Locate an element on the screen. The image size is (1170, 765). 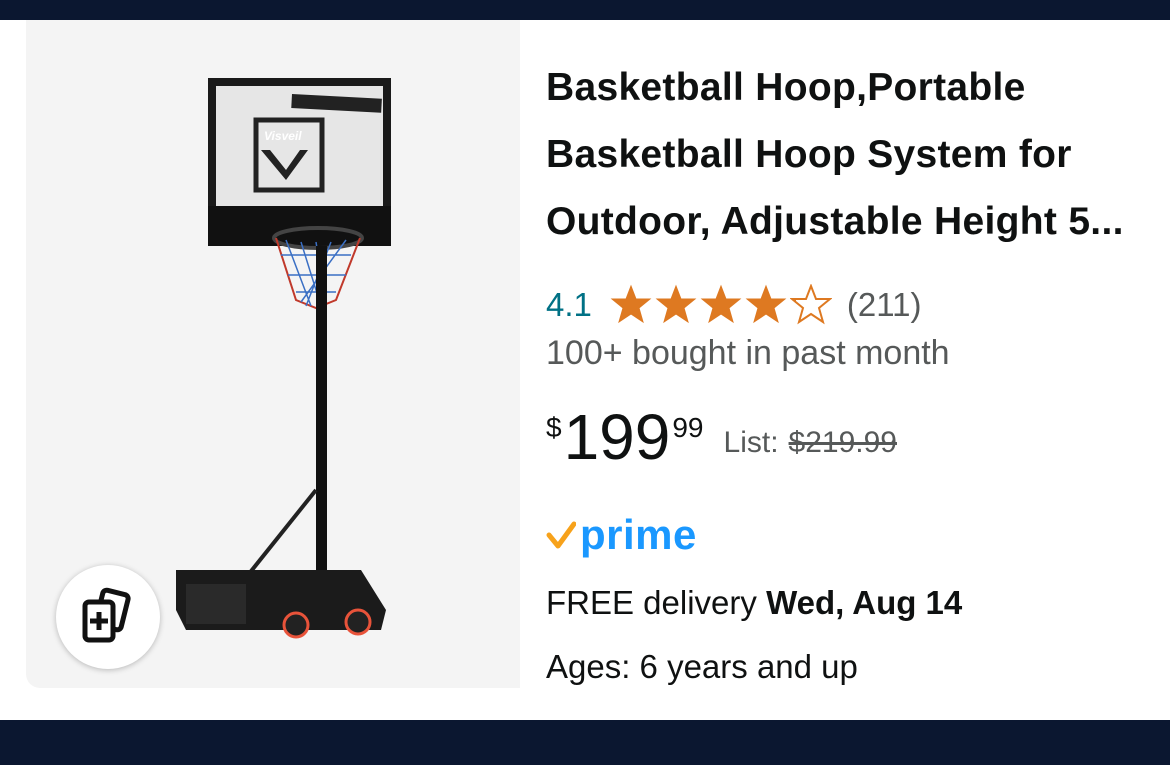
list-price-label: List: is located at coordinates (751, 442).